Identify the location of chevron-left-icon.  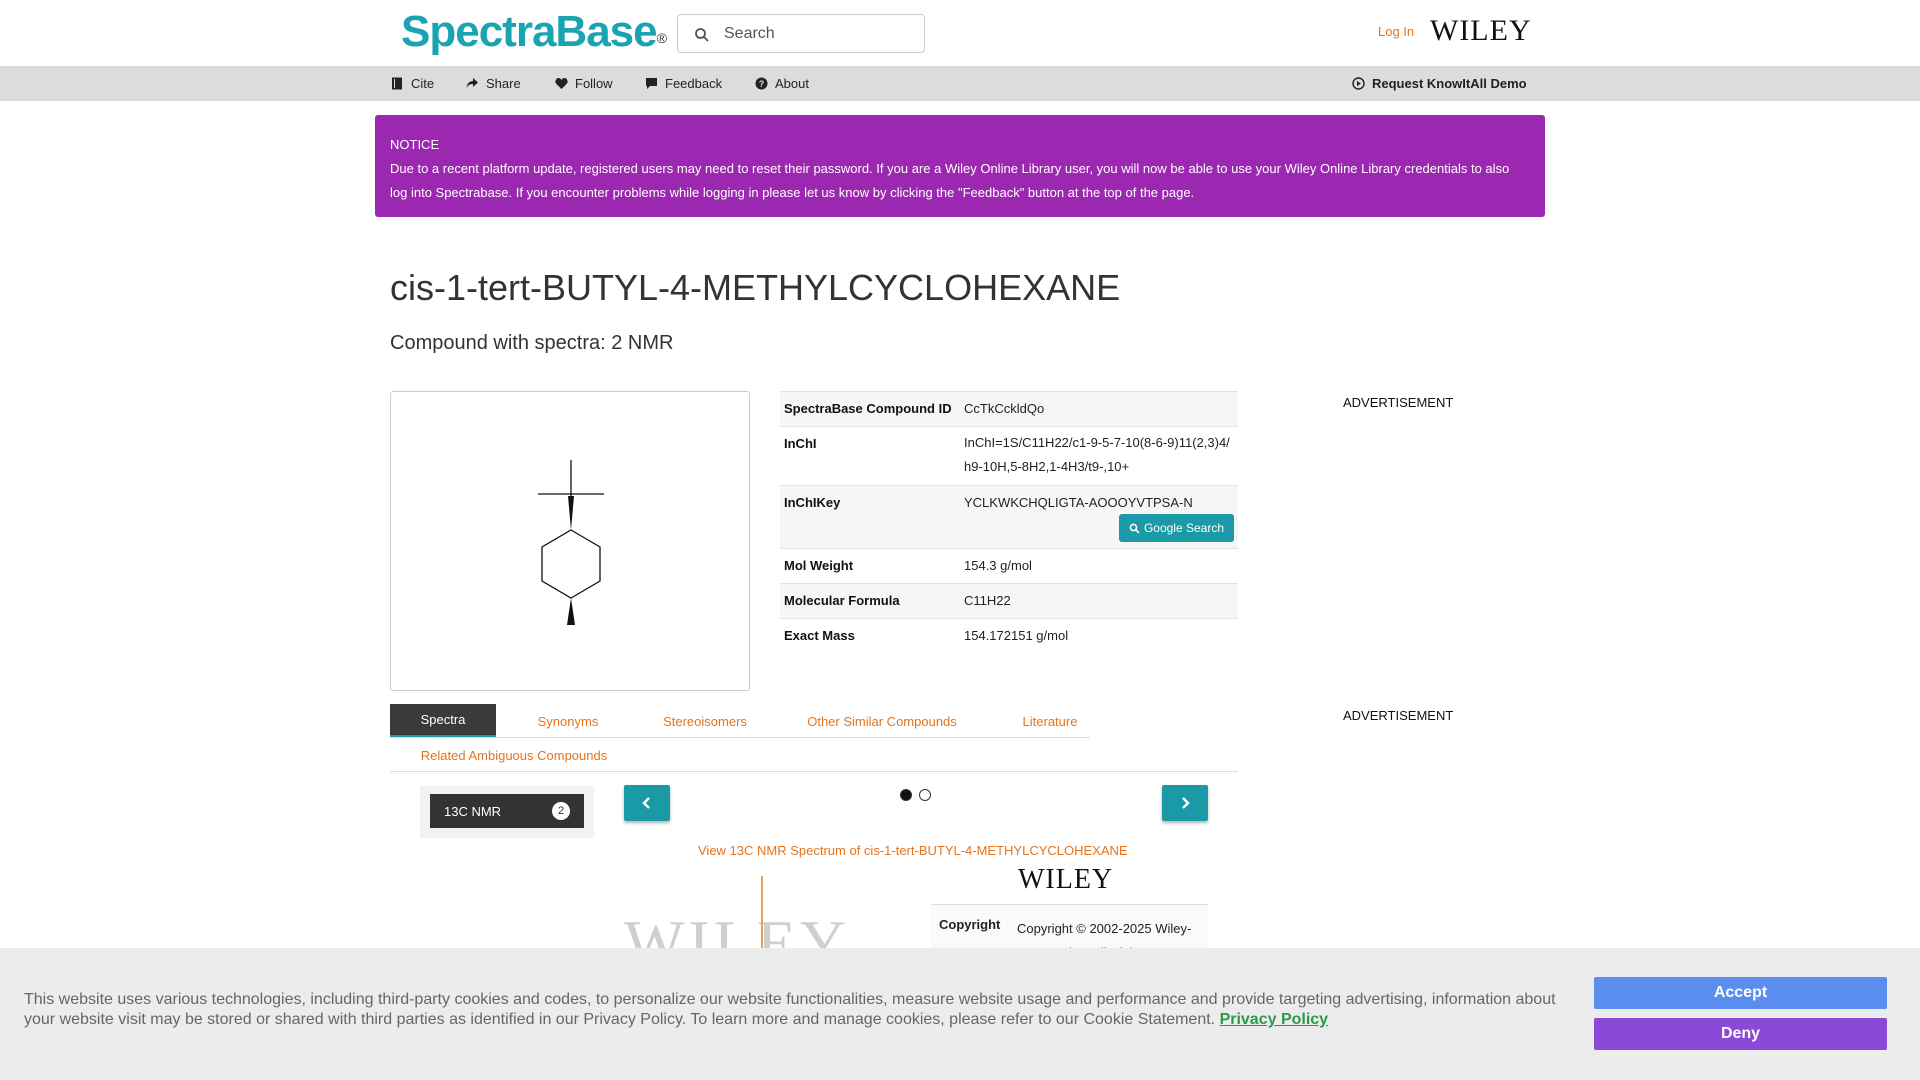
(646, 803).